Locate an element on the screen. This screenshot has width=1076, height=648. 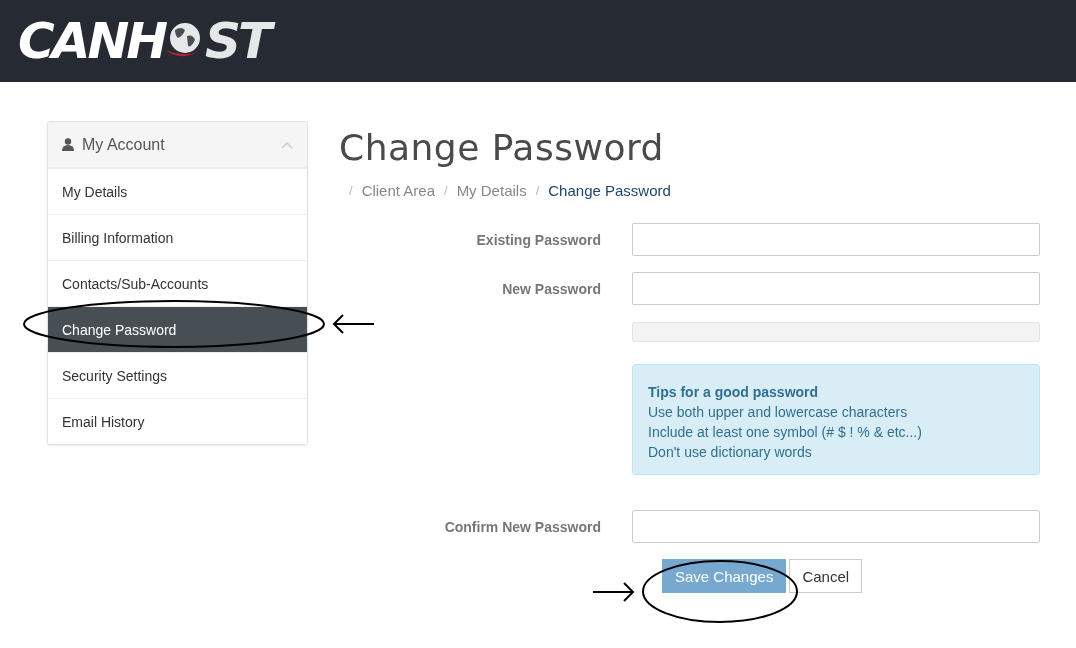
user-icon is located at coordinates (68, 144).